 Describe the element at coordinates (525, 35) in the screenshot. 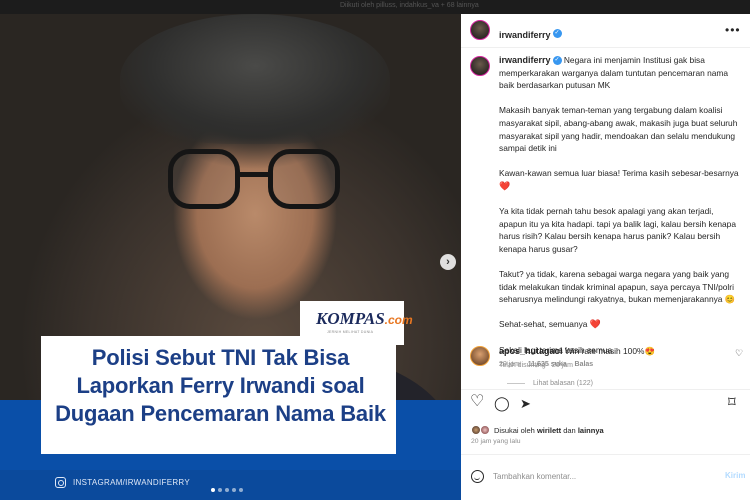

I see `author-username: irwandiferry` at that location.